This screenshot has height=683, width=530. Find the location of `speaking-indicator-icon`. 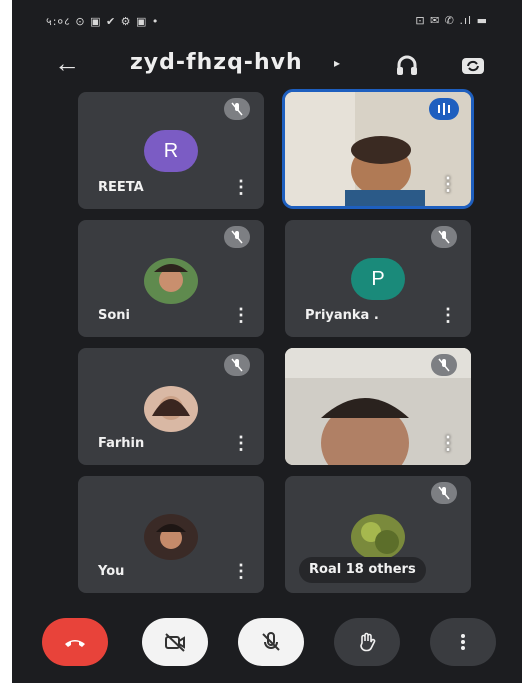

speaking-indicator-icon is located at coordinates (444, 109).